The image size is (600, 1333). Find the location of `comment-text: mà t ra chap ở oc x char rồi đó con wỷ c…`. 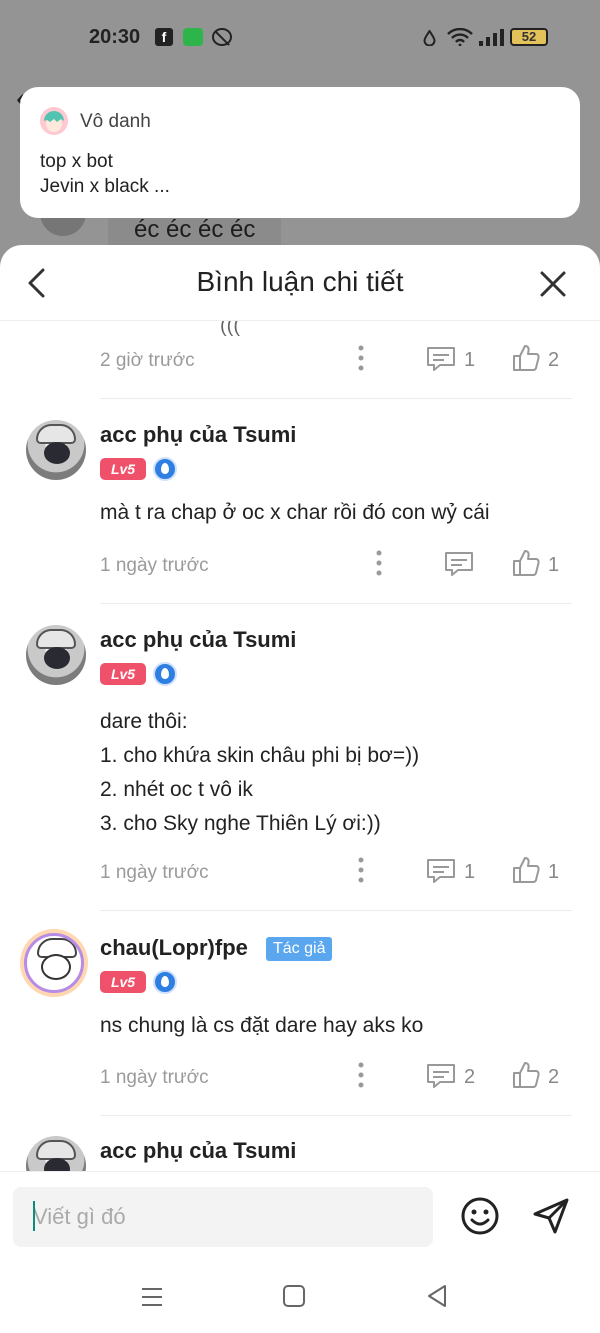

comment-text: mà t ra chap ở oc x char rồi đó con wỷ c… is located at coordinates (295, 512).